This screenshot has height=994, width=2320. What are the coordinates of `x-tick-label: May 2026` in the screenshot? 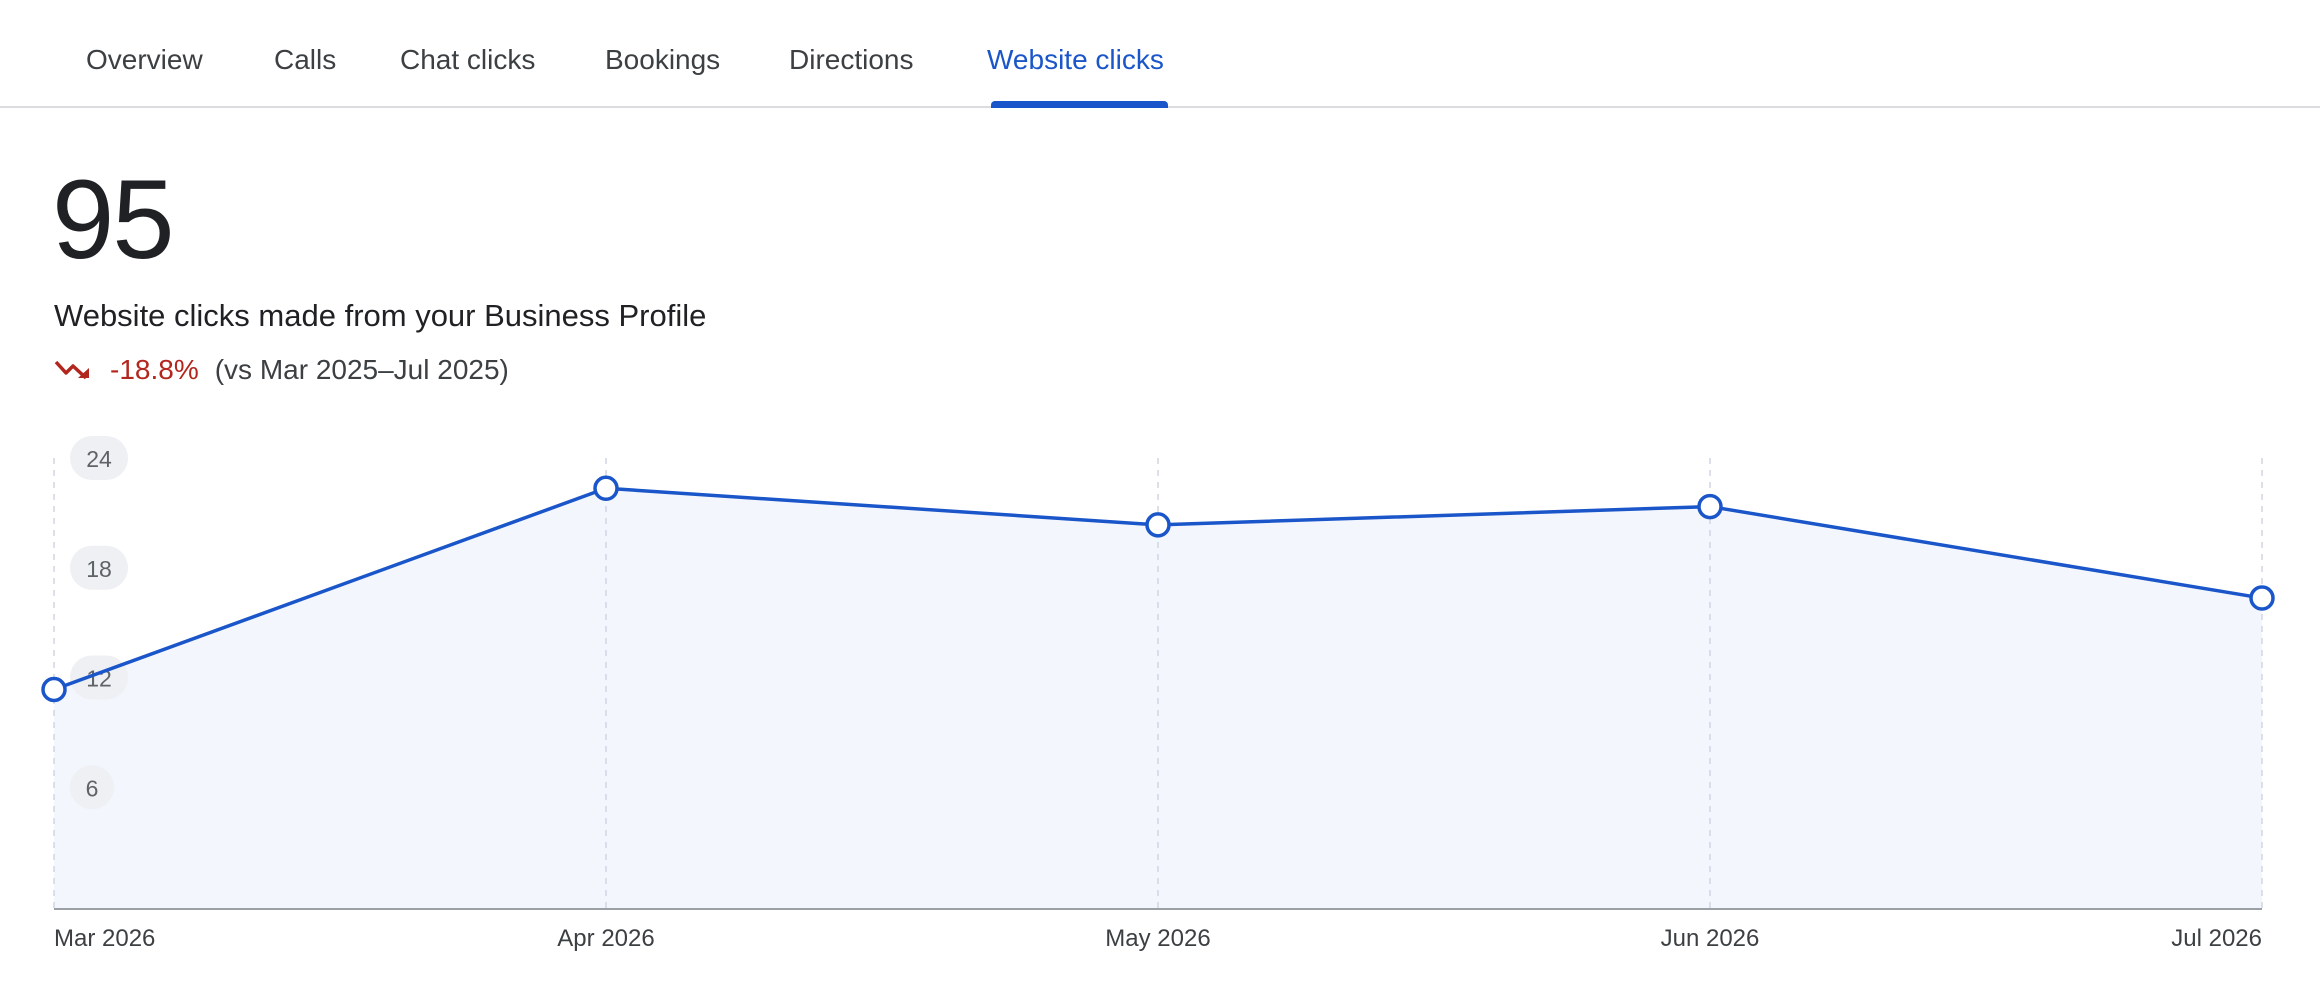 It's located at (1157, 938).